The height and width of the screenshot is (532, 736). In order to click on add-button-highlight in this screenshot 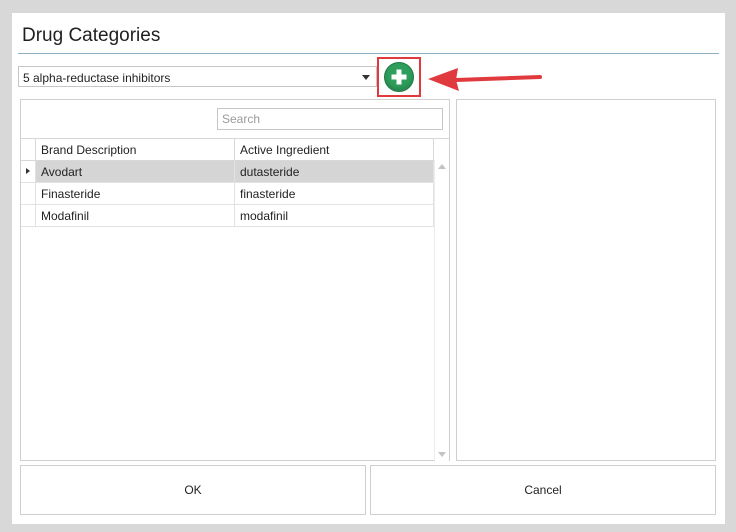, I will do `click(399, 77)`.